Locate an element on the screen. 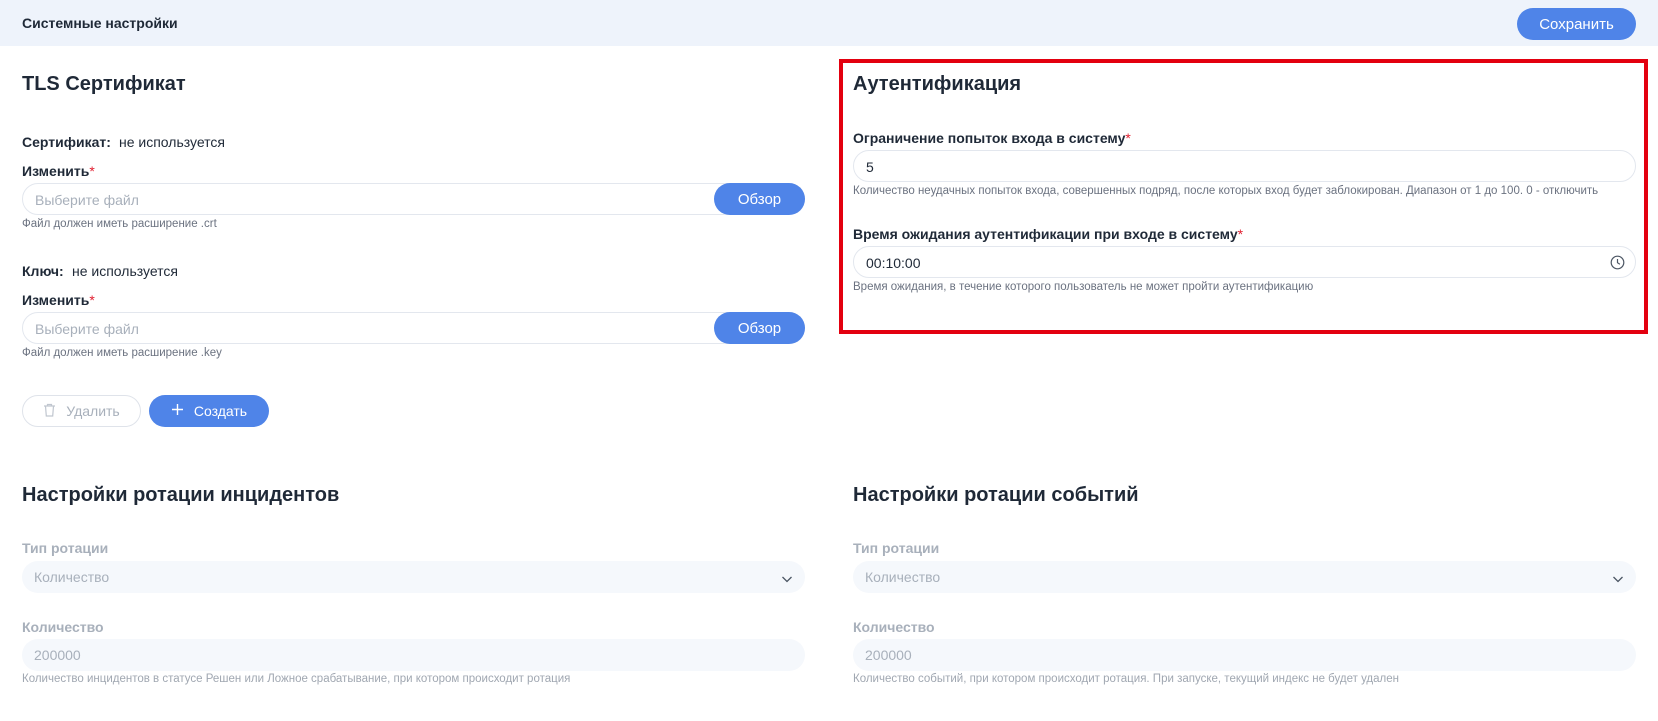  event-rotation-type-value: Количество is located at coordinates (903, 577).